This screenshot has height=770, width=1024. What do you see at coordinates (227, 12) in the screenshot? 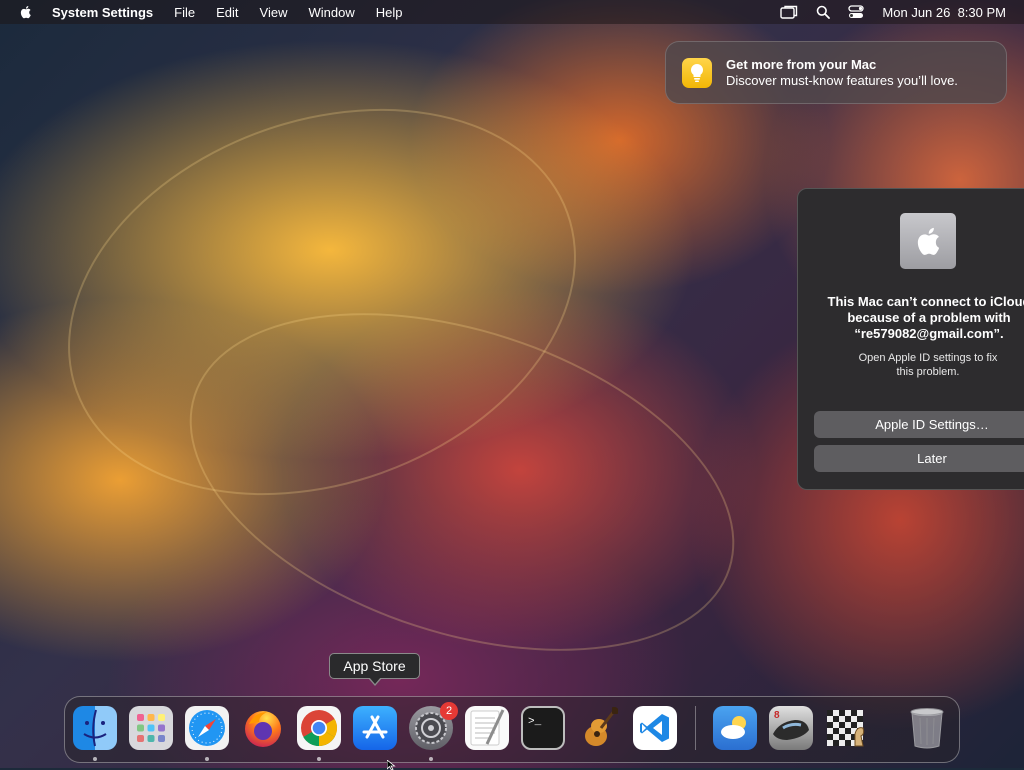
I see `menu-edit: Edit` at bounding box center [227, 12].